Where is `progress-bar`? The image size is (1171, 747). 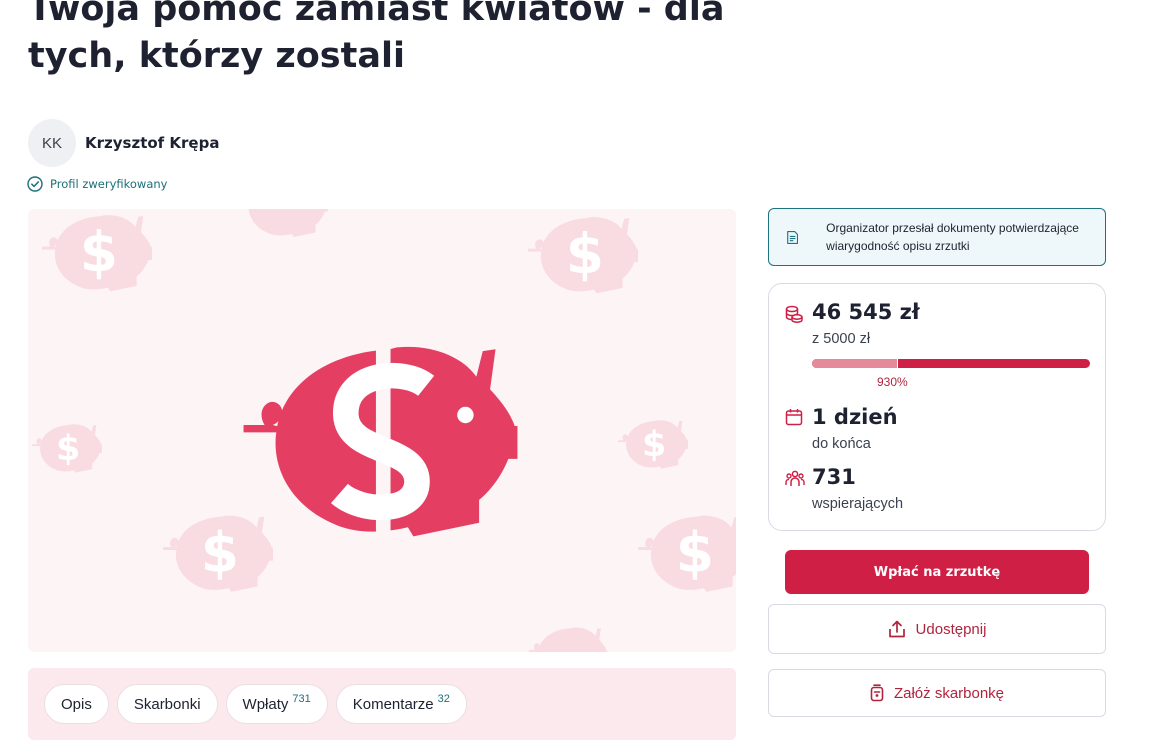
progress-bar is located at coordinates (951, 363).